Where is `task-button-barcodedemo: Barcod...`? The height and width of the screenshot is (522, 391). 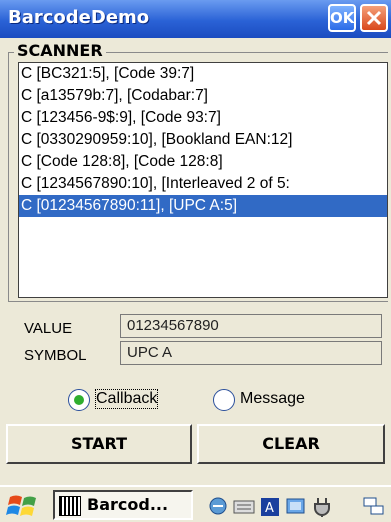
task-button-barcodedemo: Barcod... is located at coordinates (123, 505).